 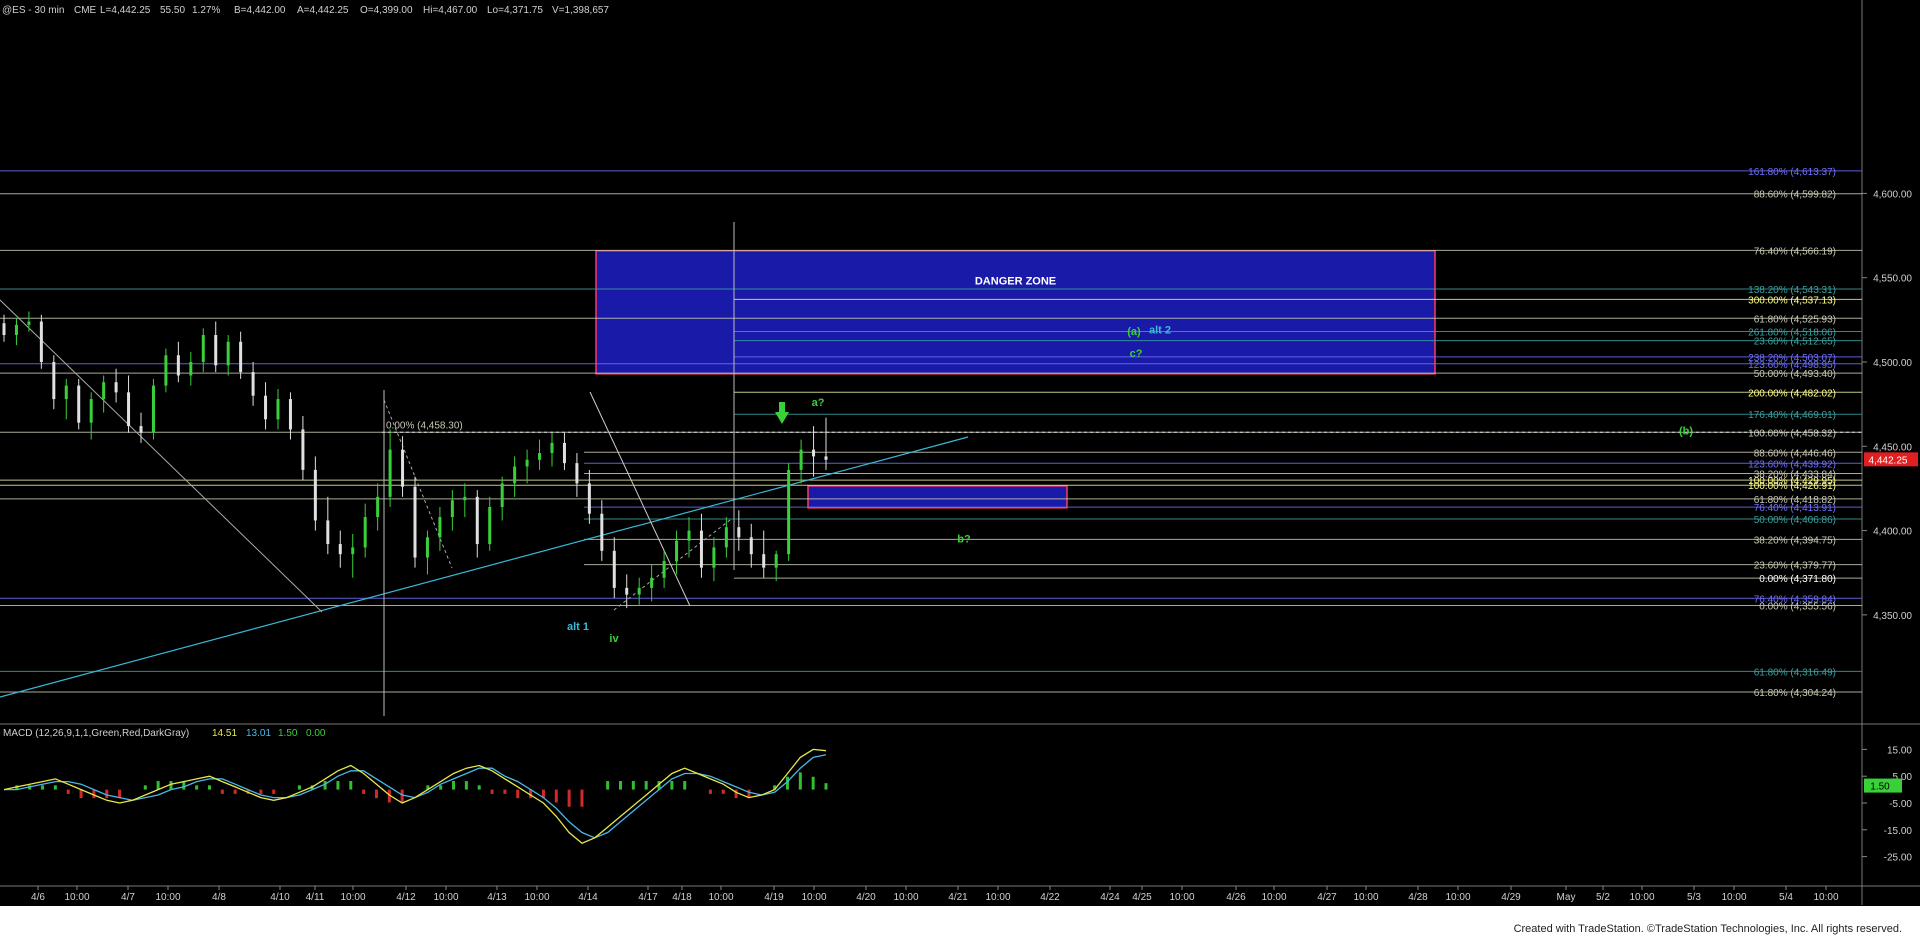 I want to click on danger-zone, so click(x=1015, y=312).